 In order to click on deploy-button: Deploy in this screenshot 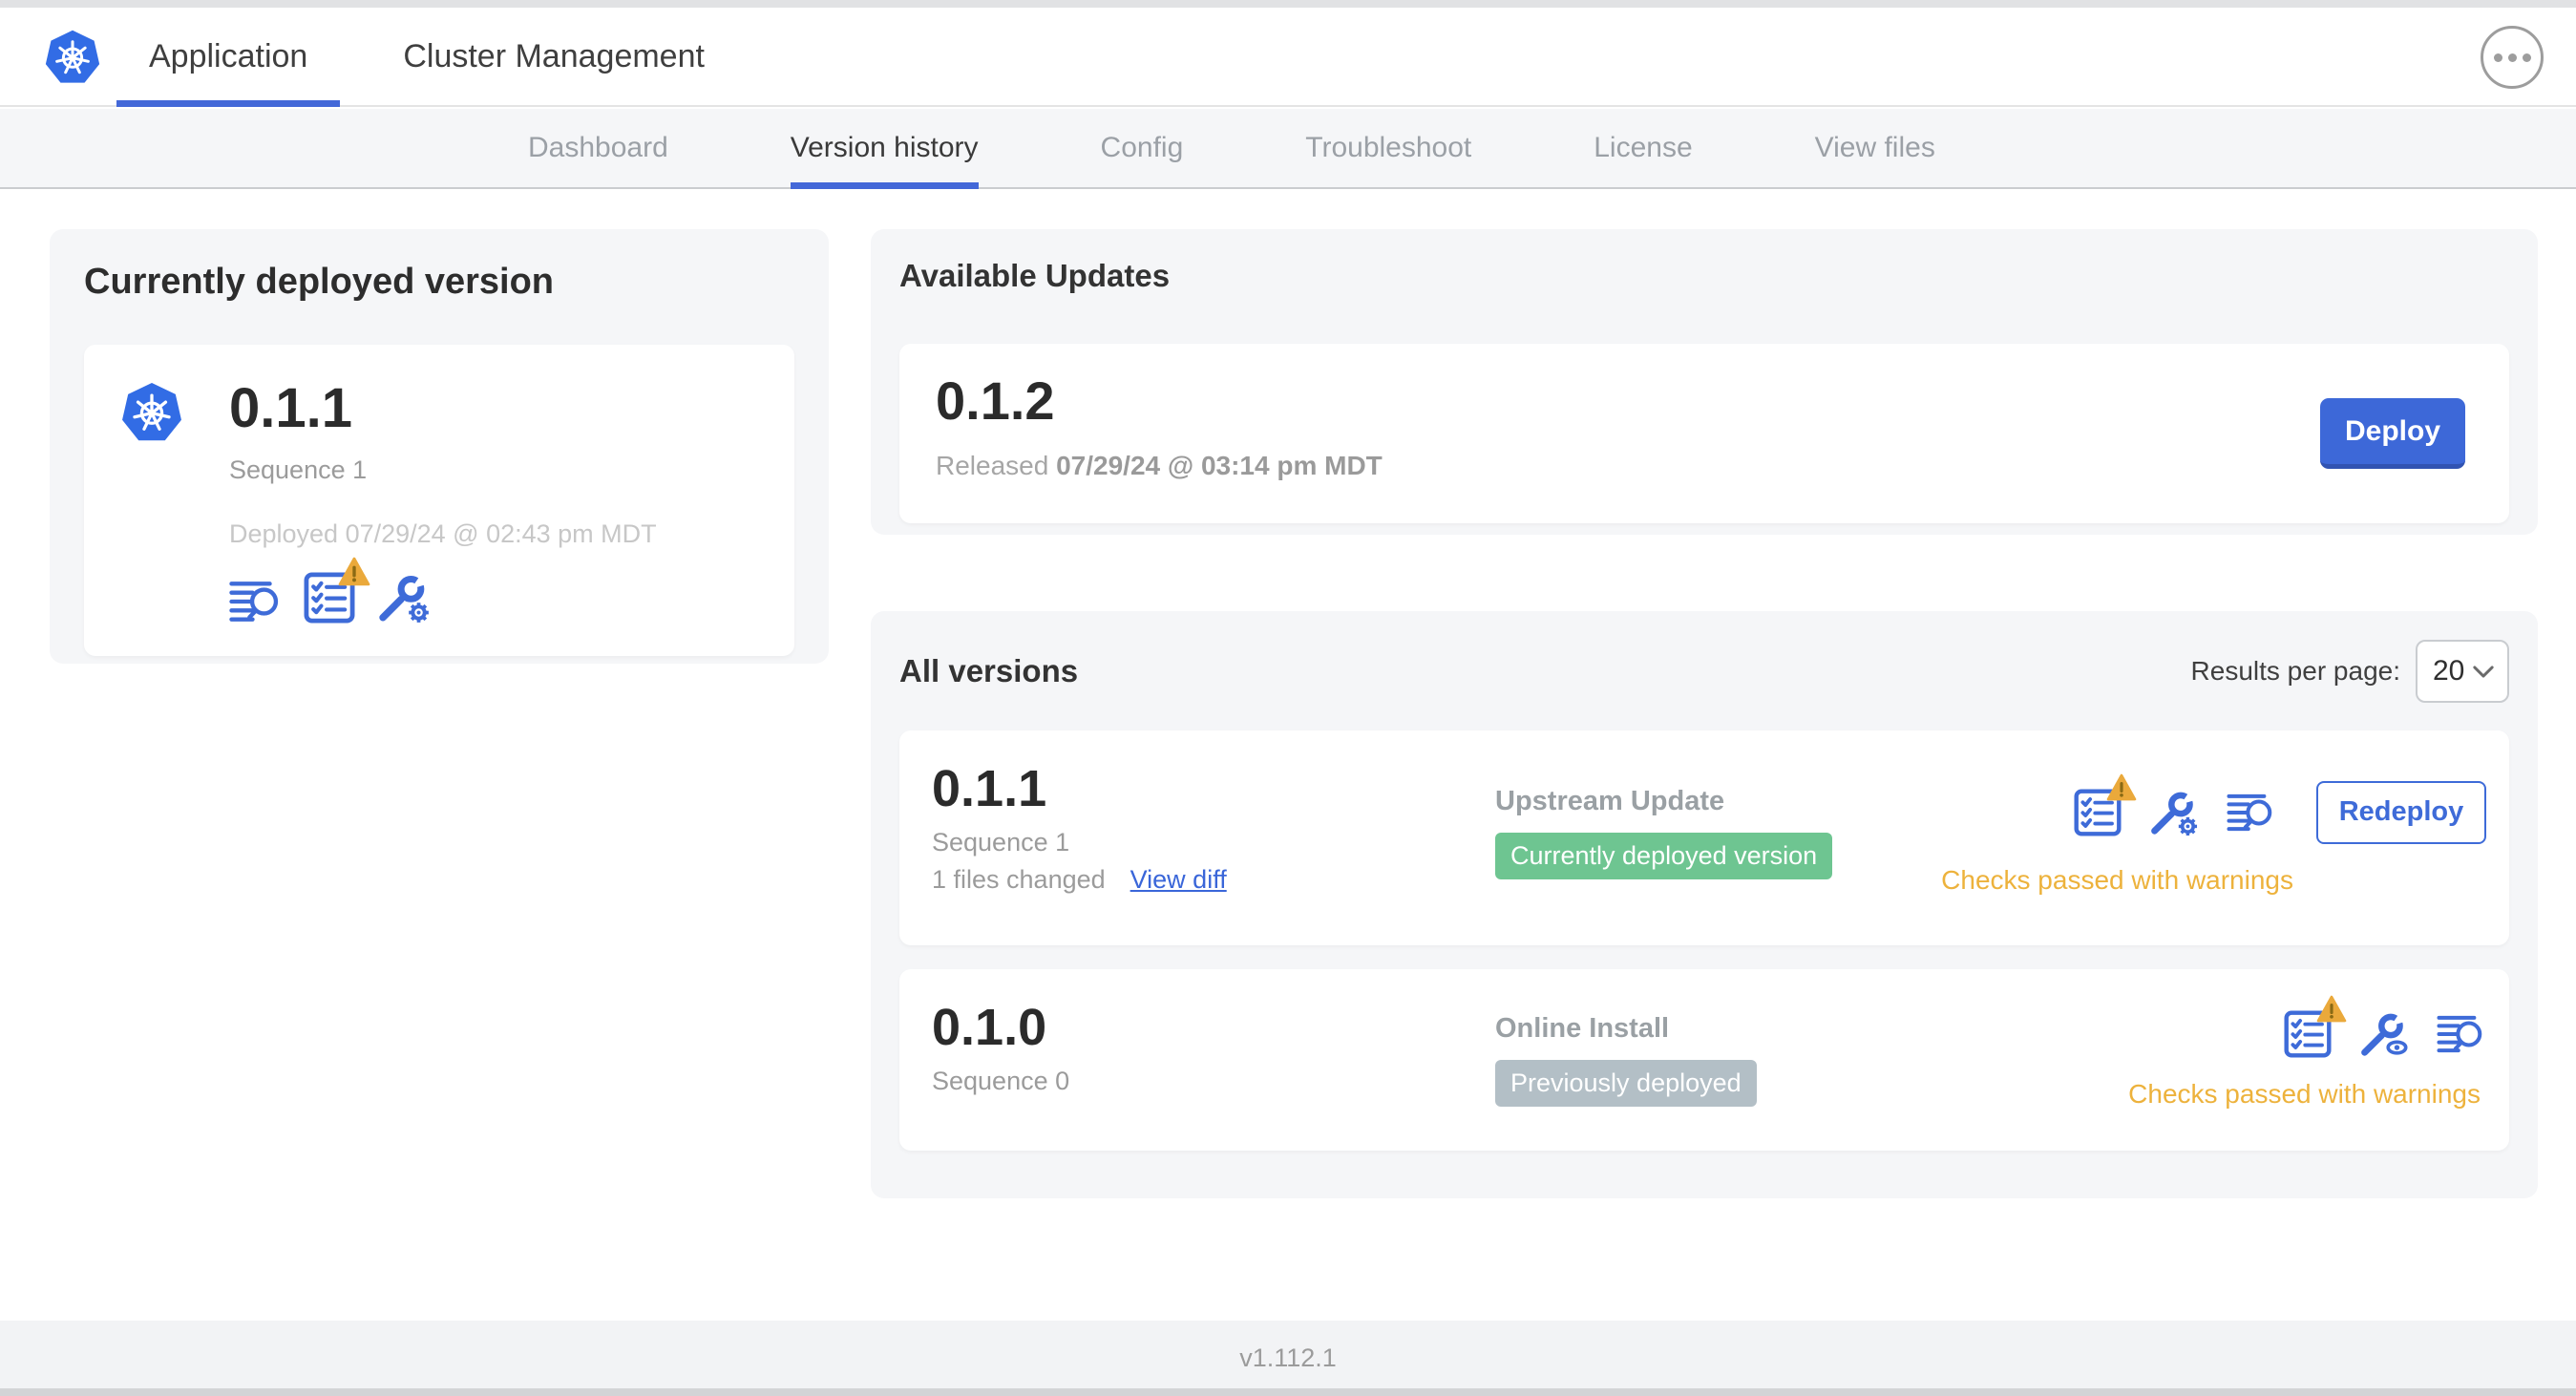, I will do `click(2392, 433)`.